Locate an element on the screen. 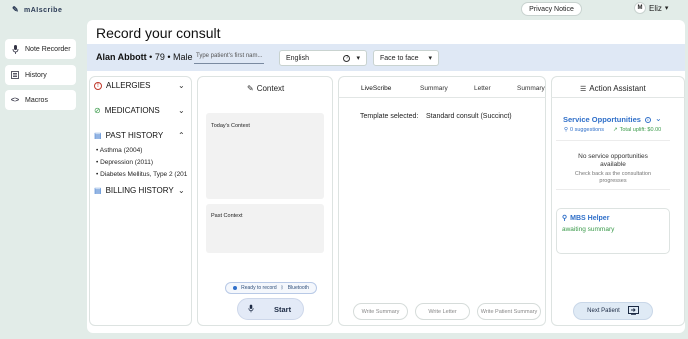 This screenshot has height=339, width=688. sidebar-item-note-recorder: Note Recorder is located at coordinates (40, 49).